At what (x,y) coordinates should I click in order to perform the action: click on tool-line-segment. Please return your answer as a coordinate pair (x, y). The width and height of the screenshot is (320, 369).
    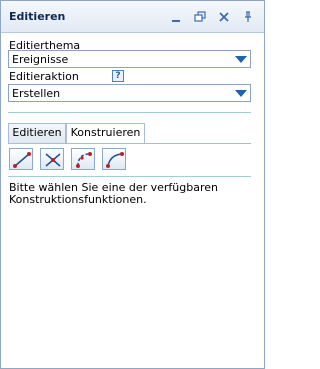
    Looking at the image, I should click on (21, 159).